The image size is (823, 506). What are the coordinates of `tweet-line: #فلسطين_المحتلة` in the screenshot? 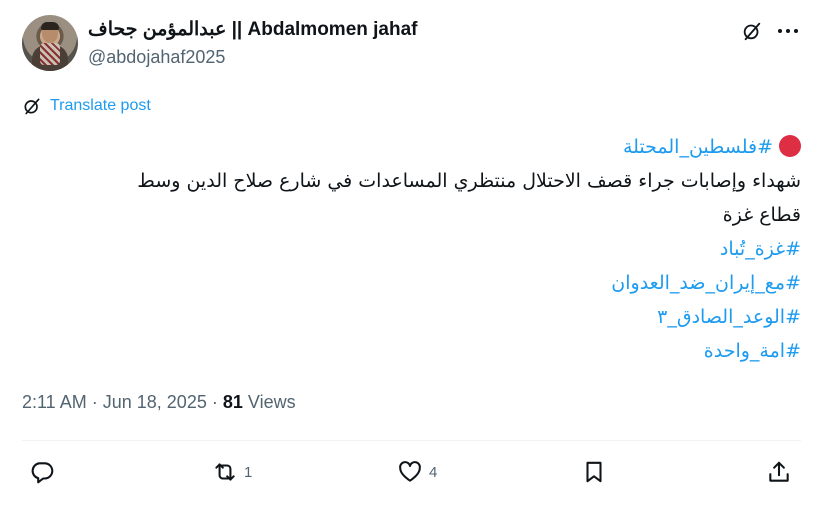 It's located at (411, 147).